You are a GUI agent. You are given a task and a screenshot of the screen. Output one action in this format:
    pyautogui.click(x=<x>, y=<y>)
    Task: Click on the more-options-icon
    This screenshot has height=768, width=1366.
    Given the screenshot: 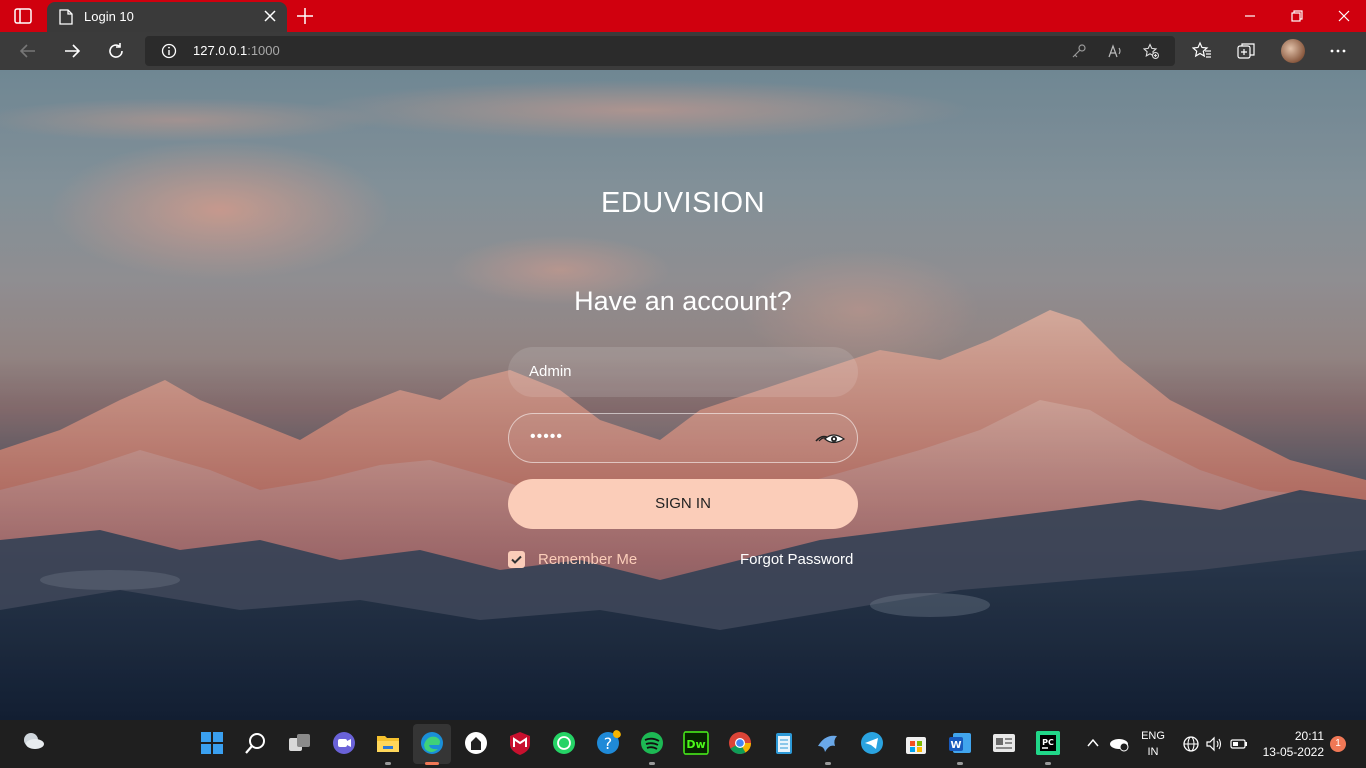 What is the action you would take?
    pyautogui.click(x=1338, y=51)
    